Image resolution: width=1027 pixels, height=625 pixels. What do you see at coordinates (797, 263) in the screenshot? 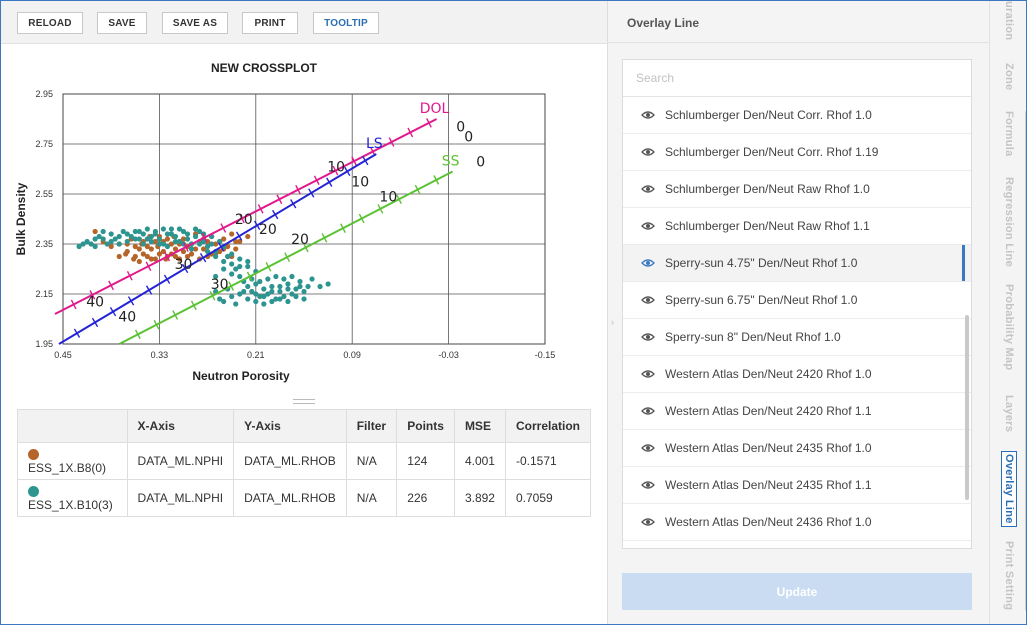
I see `overlay-list-item: Sperry-sun 4.75" Den/Neut Rhof 1.0` at bounding box center [797, 263].